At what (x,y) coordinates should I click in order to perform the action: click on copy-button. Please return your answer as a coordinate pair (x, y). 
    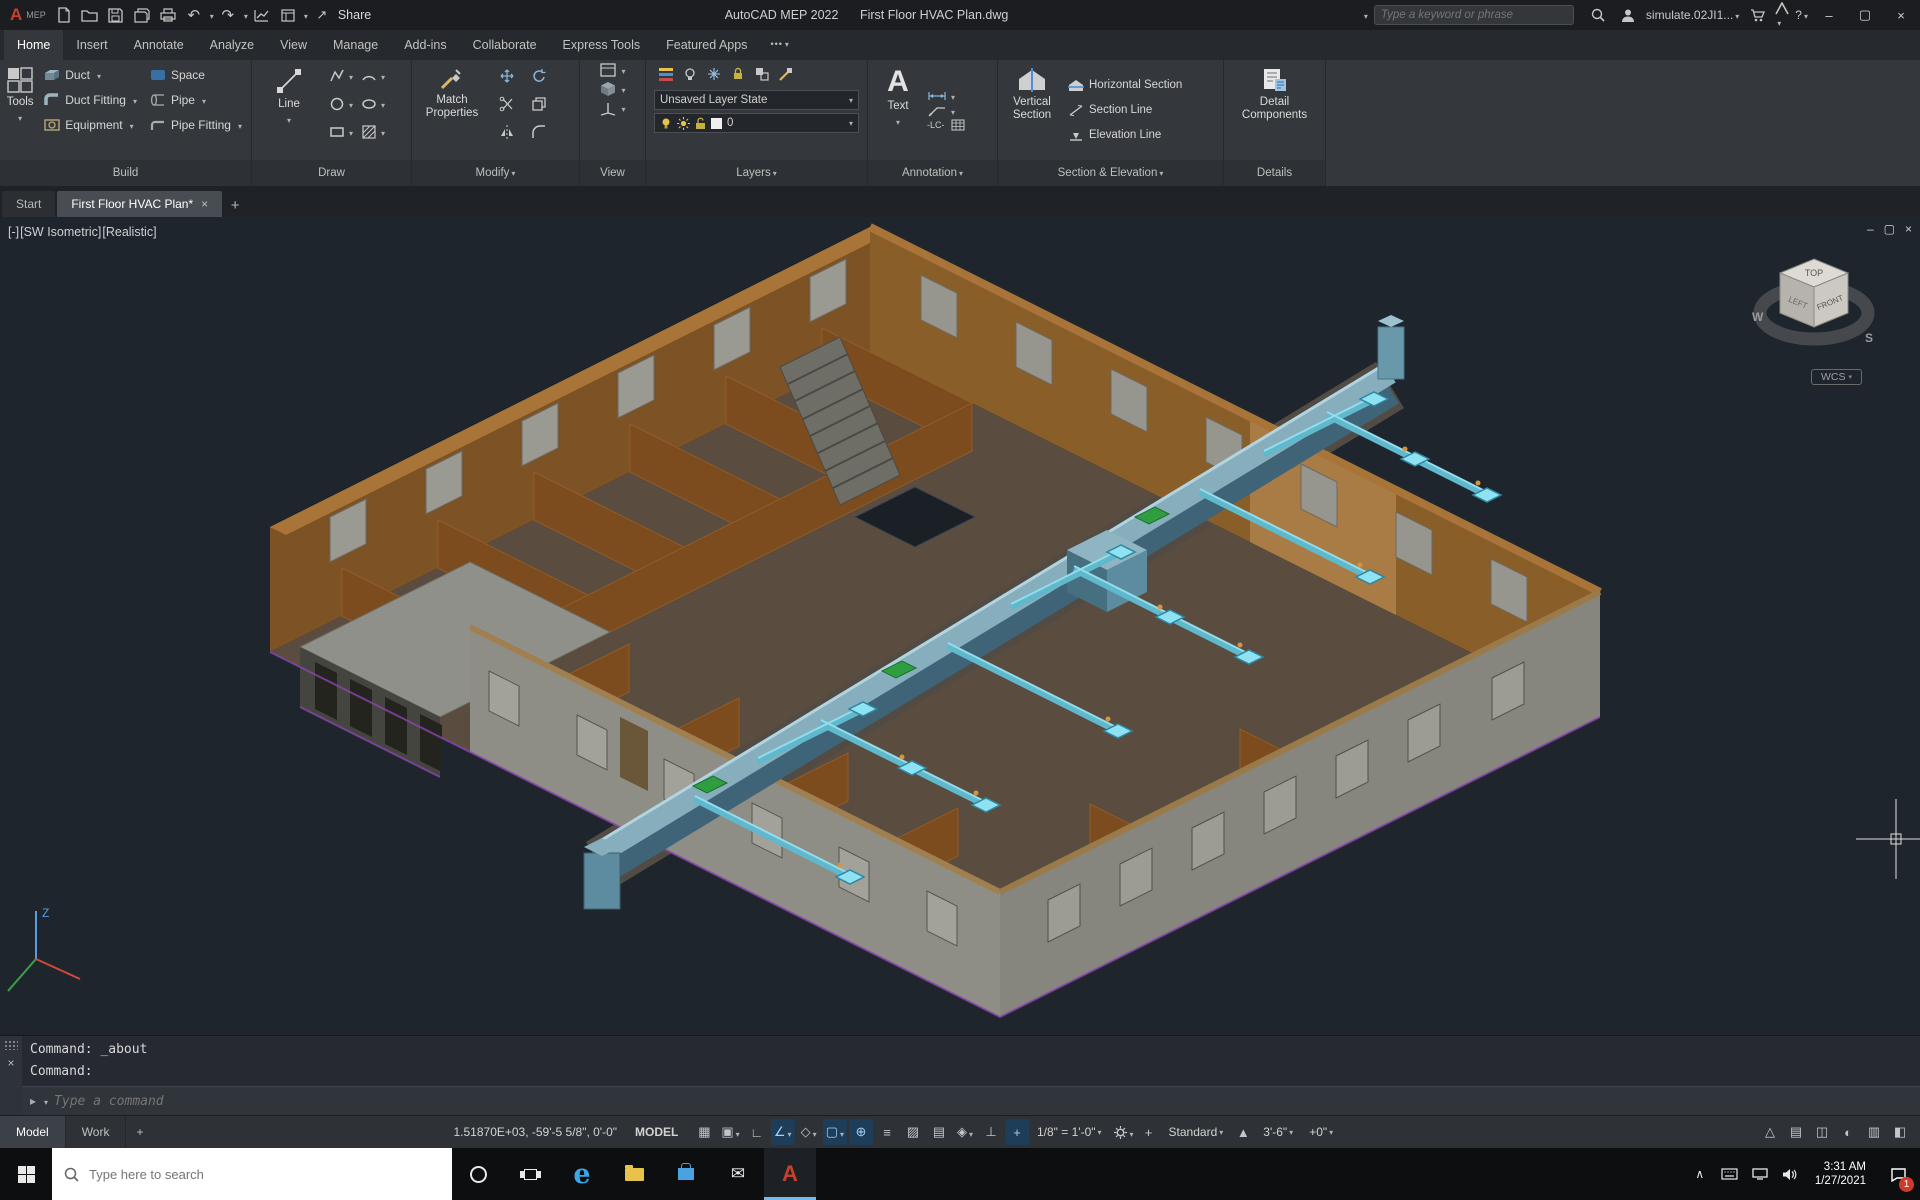
    Looking at the image, I should click on (539, 104).